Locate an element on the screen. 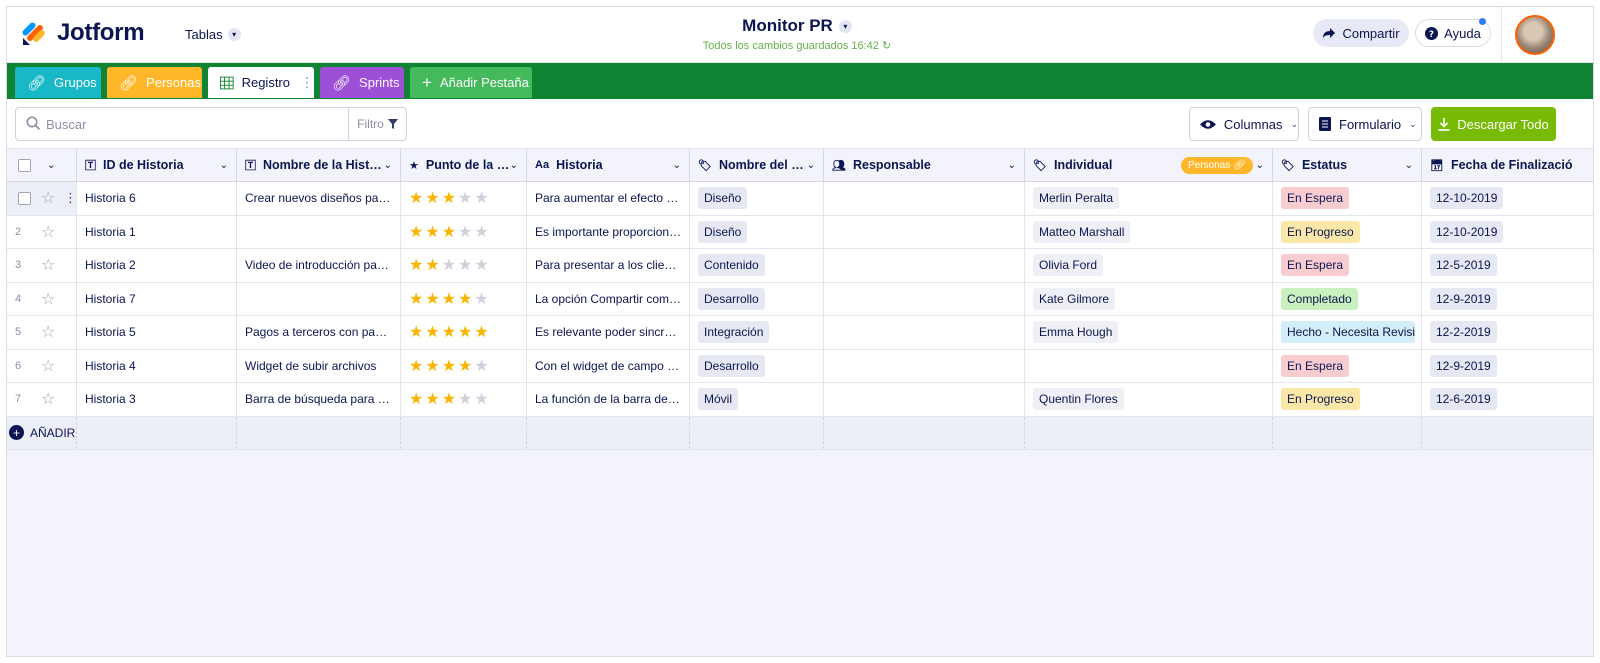 The height and width of the screenshot is (663, 1600). story-id-cell: Historia 6⤢Ver is located at coordinates (157, 198).